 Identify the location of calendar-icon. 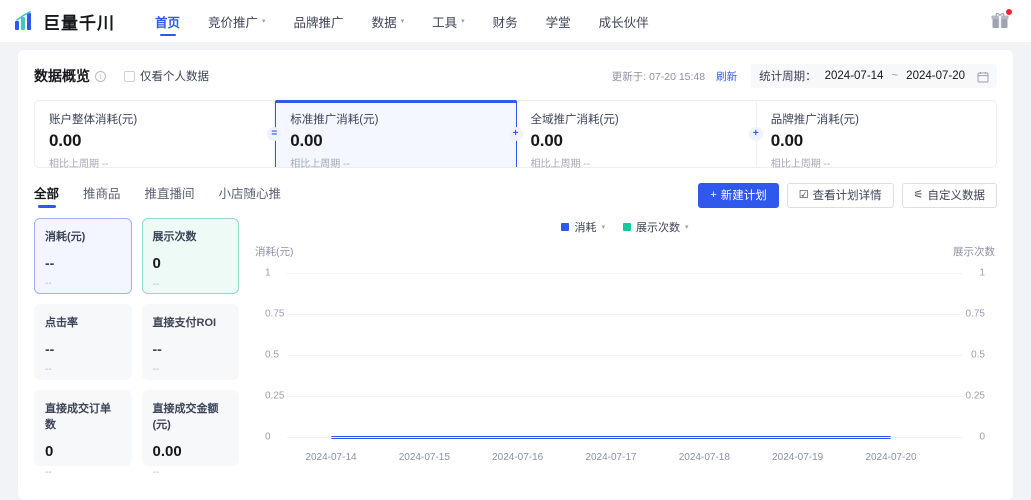
(983, 76).